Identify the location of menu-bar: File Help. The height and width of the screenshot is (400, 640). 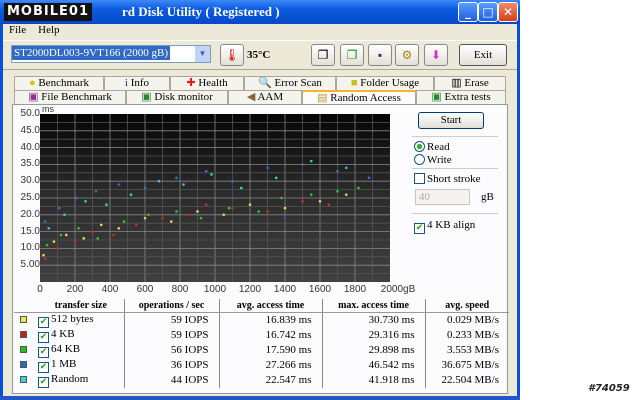
(260, 31).